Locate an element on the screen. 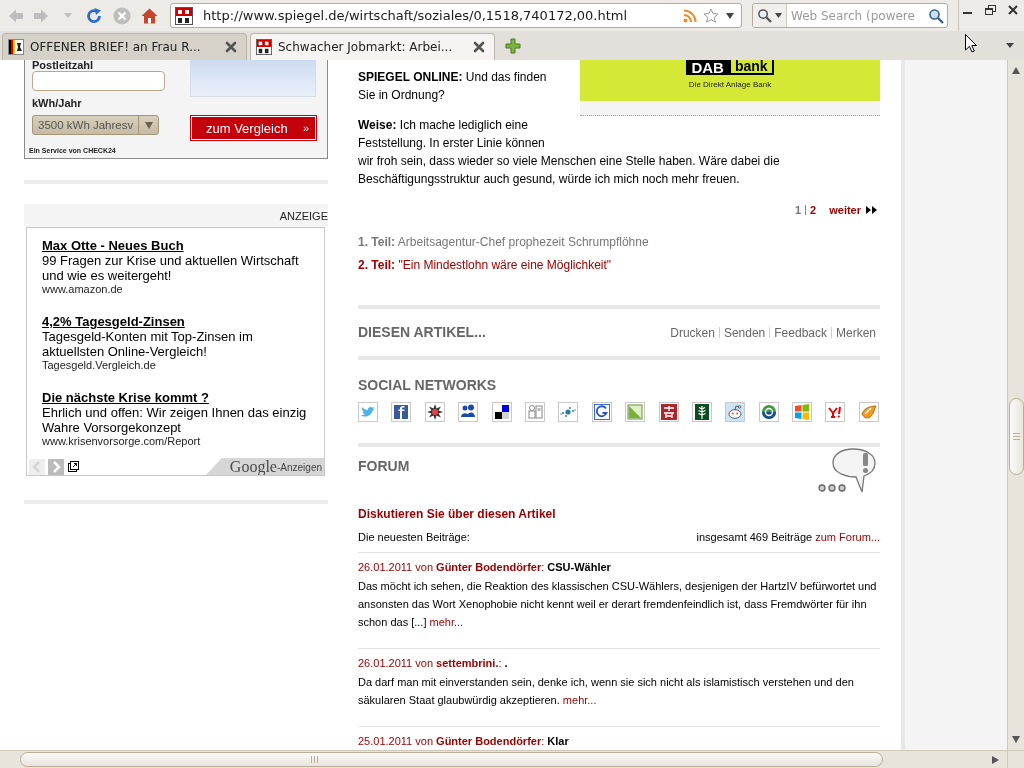  article-action-link: Senden is located at coordinates (744, 332).